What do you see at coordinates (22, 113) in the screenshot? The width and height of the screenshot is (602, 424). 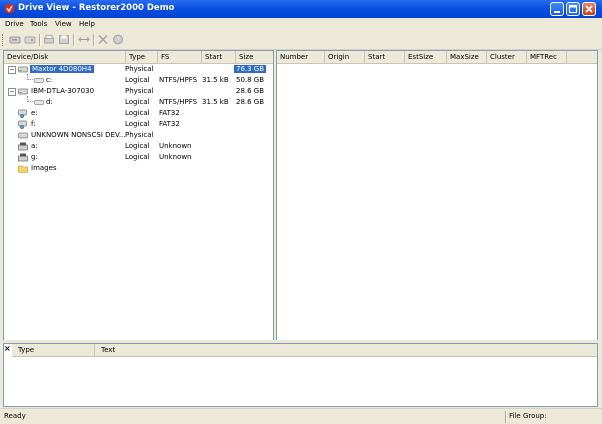 I see `network-drive-icon` at bounding box center [22, 113].